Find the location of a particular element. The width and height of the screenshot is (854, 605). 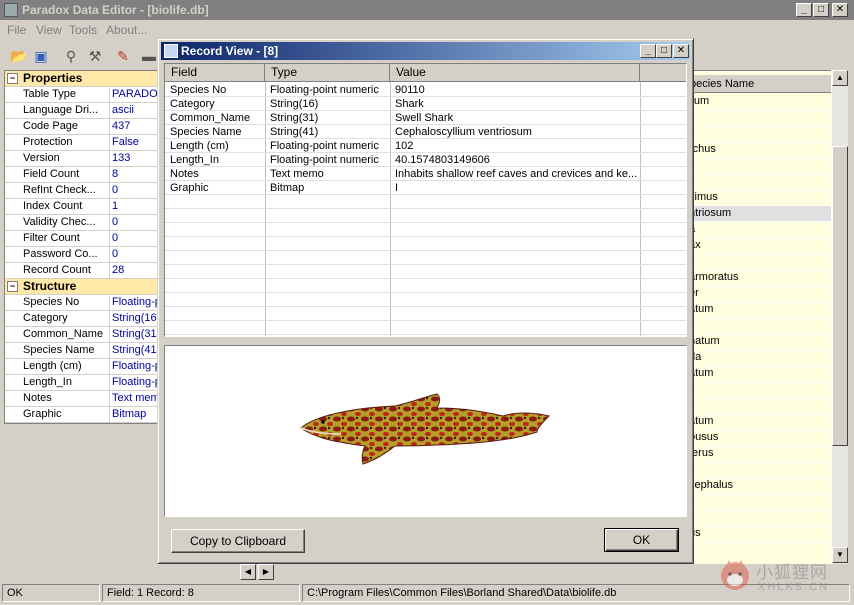

cell-field: Notes is located at coordinates (215, 174).